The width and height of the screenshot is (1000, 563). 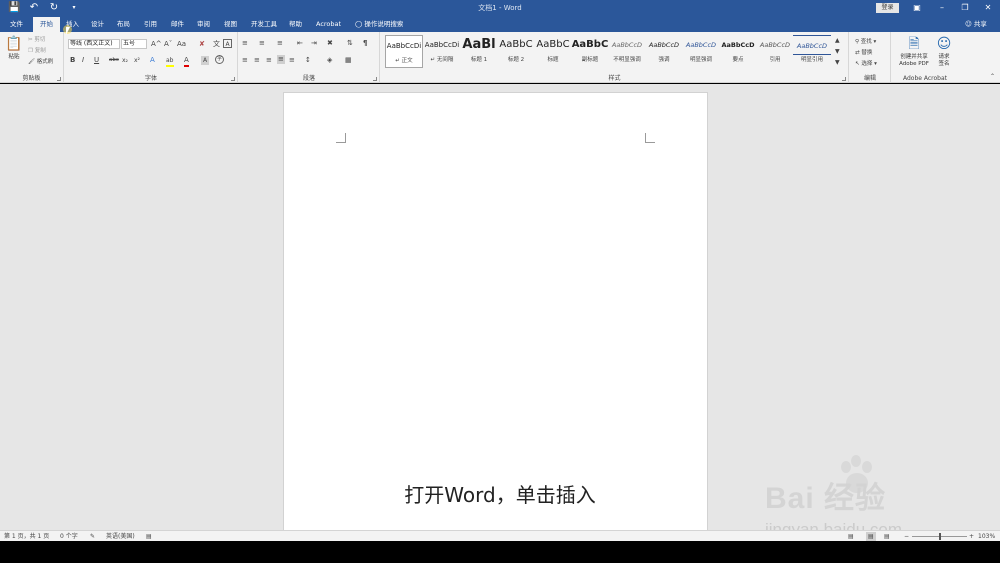 What do you see at coordinates (329, 60) in the screenshot?
I see `shading-icon: ◈` at bounding box center [329, 60].